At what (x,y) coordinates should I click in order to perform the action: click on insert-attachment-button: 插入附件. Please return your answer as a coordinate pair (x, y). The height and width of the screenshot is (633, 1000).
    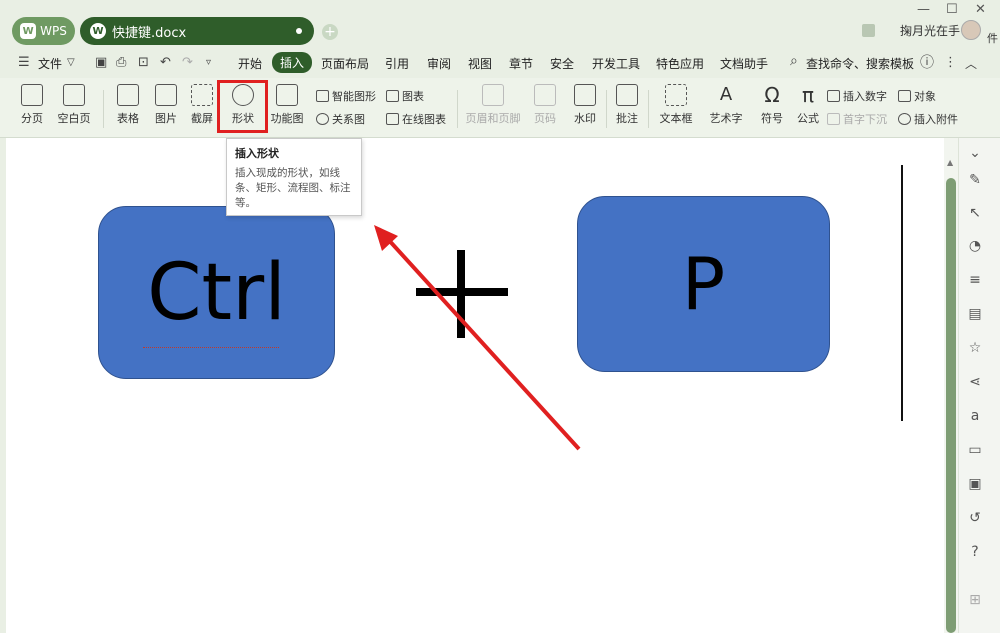
    Looking at the image, I should click on (928, 119).